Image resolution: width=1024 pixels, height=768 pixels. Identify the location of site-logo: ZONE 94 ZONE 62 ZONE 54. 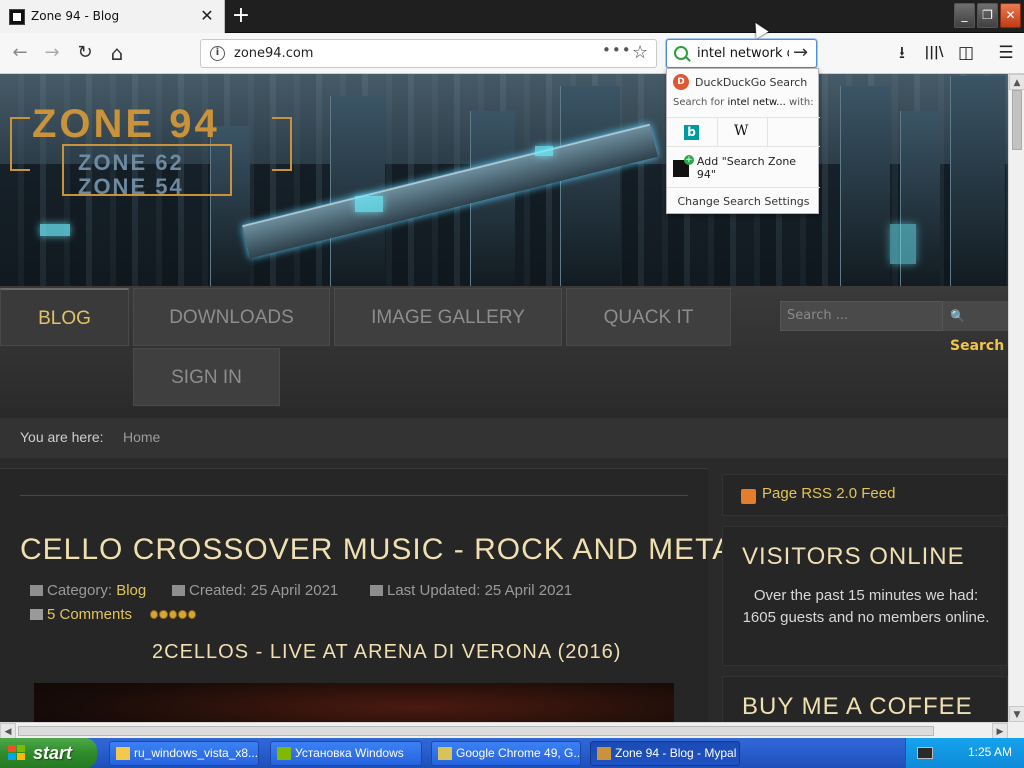
(155, 147).